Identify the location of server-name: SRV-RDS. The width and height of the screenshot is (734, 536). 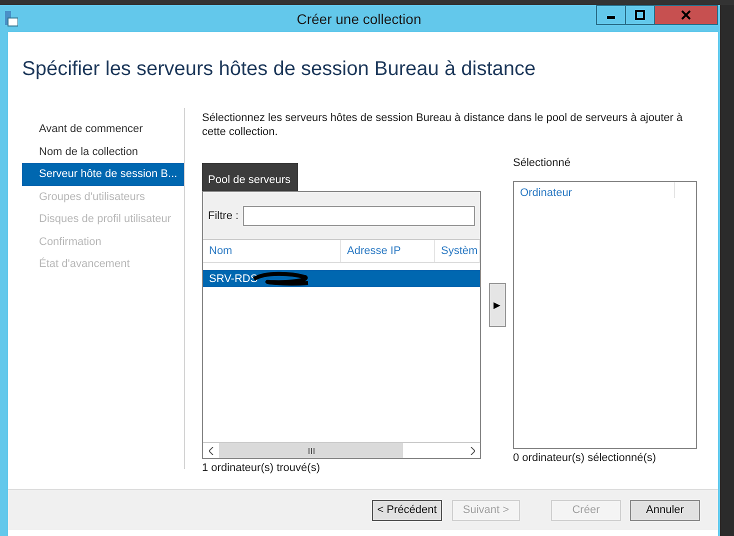
(233, 278).